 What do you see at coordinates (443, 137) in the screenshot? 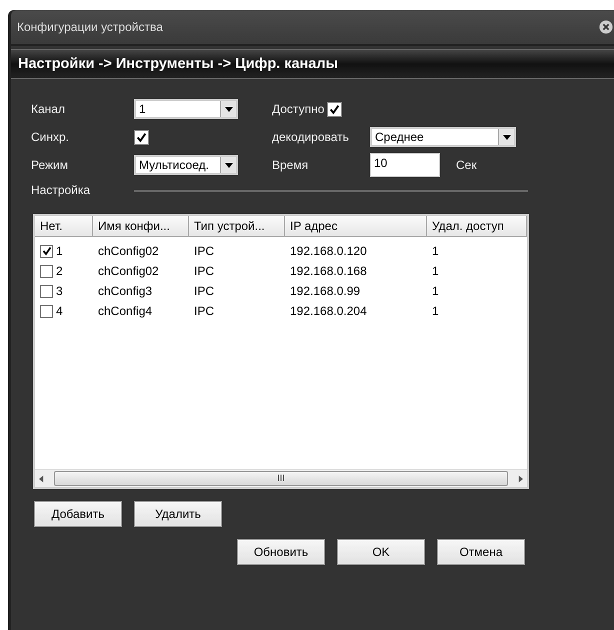
I see `decode-dropdown: Среднее` at bounding box center [443, 137].